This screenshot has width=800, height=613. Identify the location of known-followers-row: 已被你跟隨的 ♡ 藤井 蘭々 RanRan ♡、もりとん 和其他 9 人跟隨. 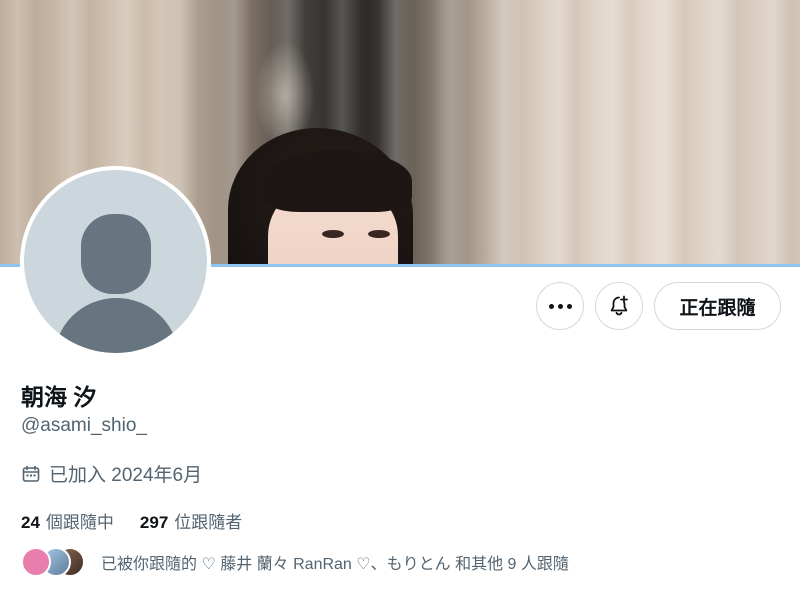
(295, 562).